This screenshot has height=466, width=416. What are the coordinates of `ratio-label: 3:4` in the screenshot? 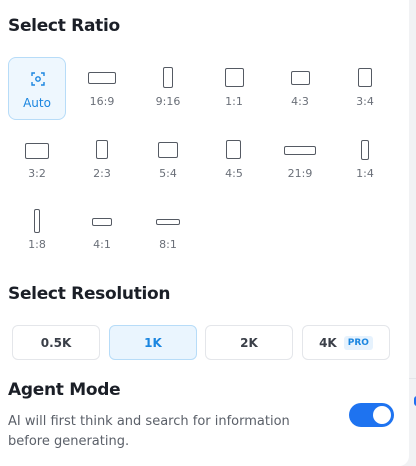 It's located at (365, 101).